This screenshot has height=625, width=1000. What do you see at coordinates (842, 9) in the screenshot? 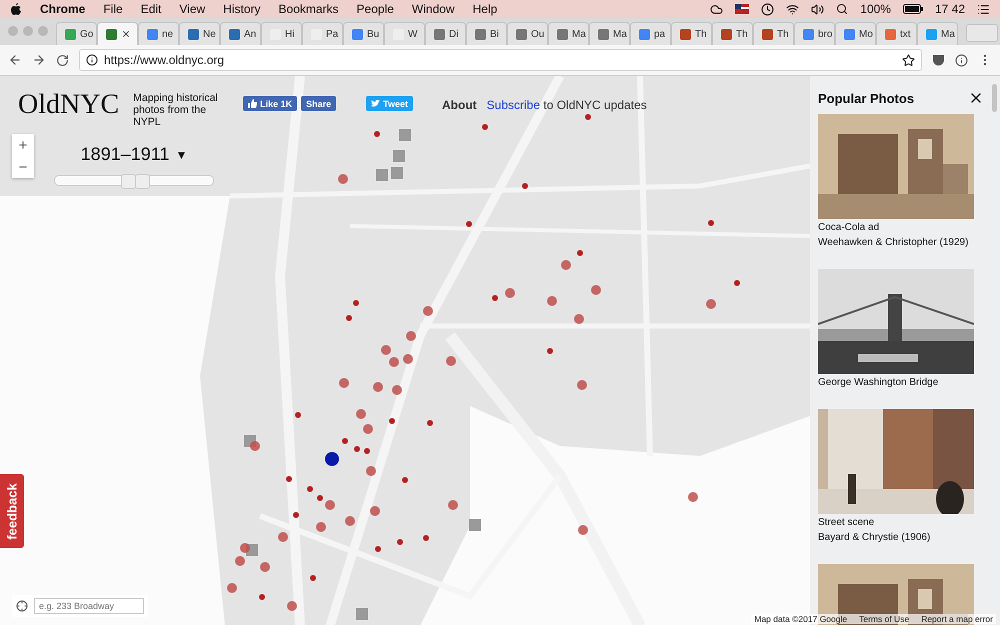
I see `search-icon` at bounding box center [842, 9].